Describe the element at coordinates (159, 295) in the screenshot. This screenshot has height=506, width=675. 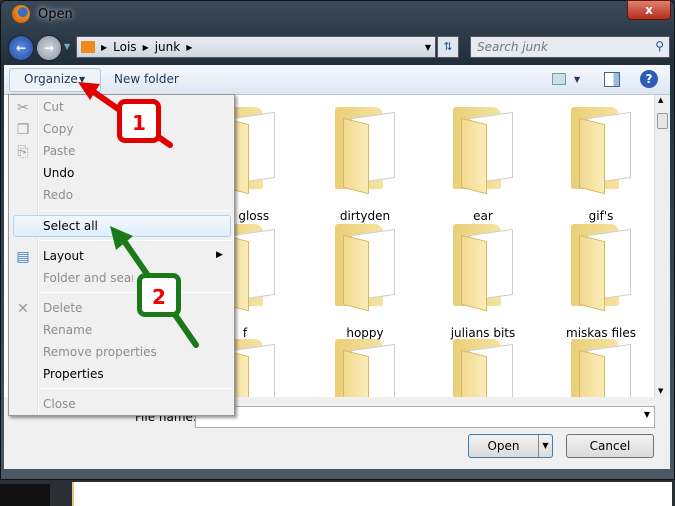
I see `annotation-badge-2: 2` at that location.